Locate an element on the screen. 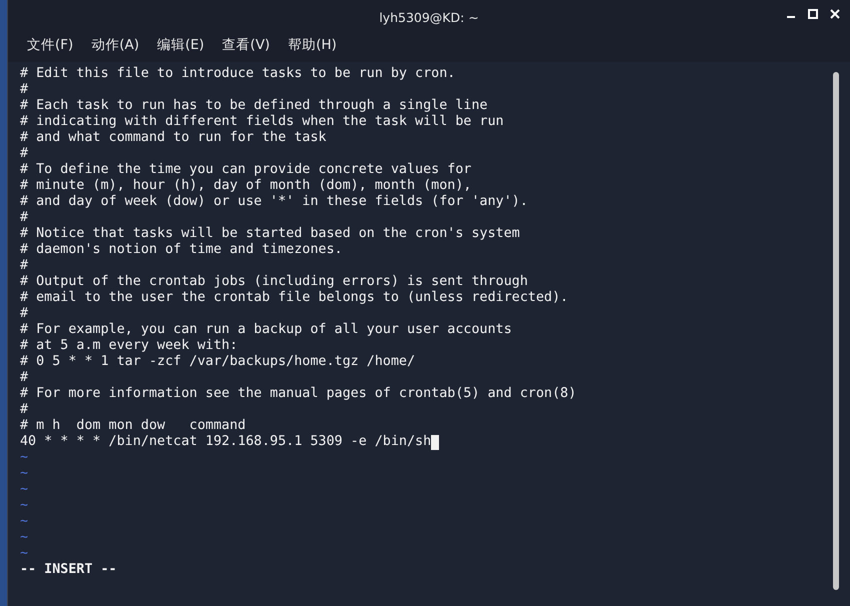  code-line: # at 5 a.m every week with: is located at coordinates (129, 346).